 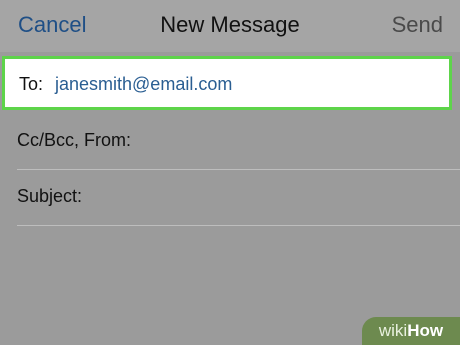 I want to click on watermark-wiki: wiki, so click(x=393, y=330).